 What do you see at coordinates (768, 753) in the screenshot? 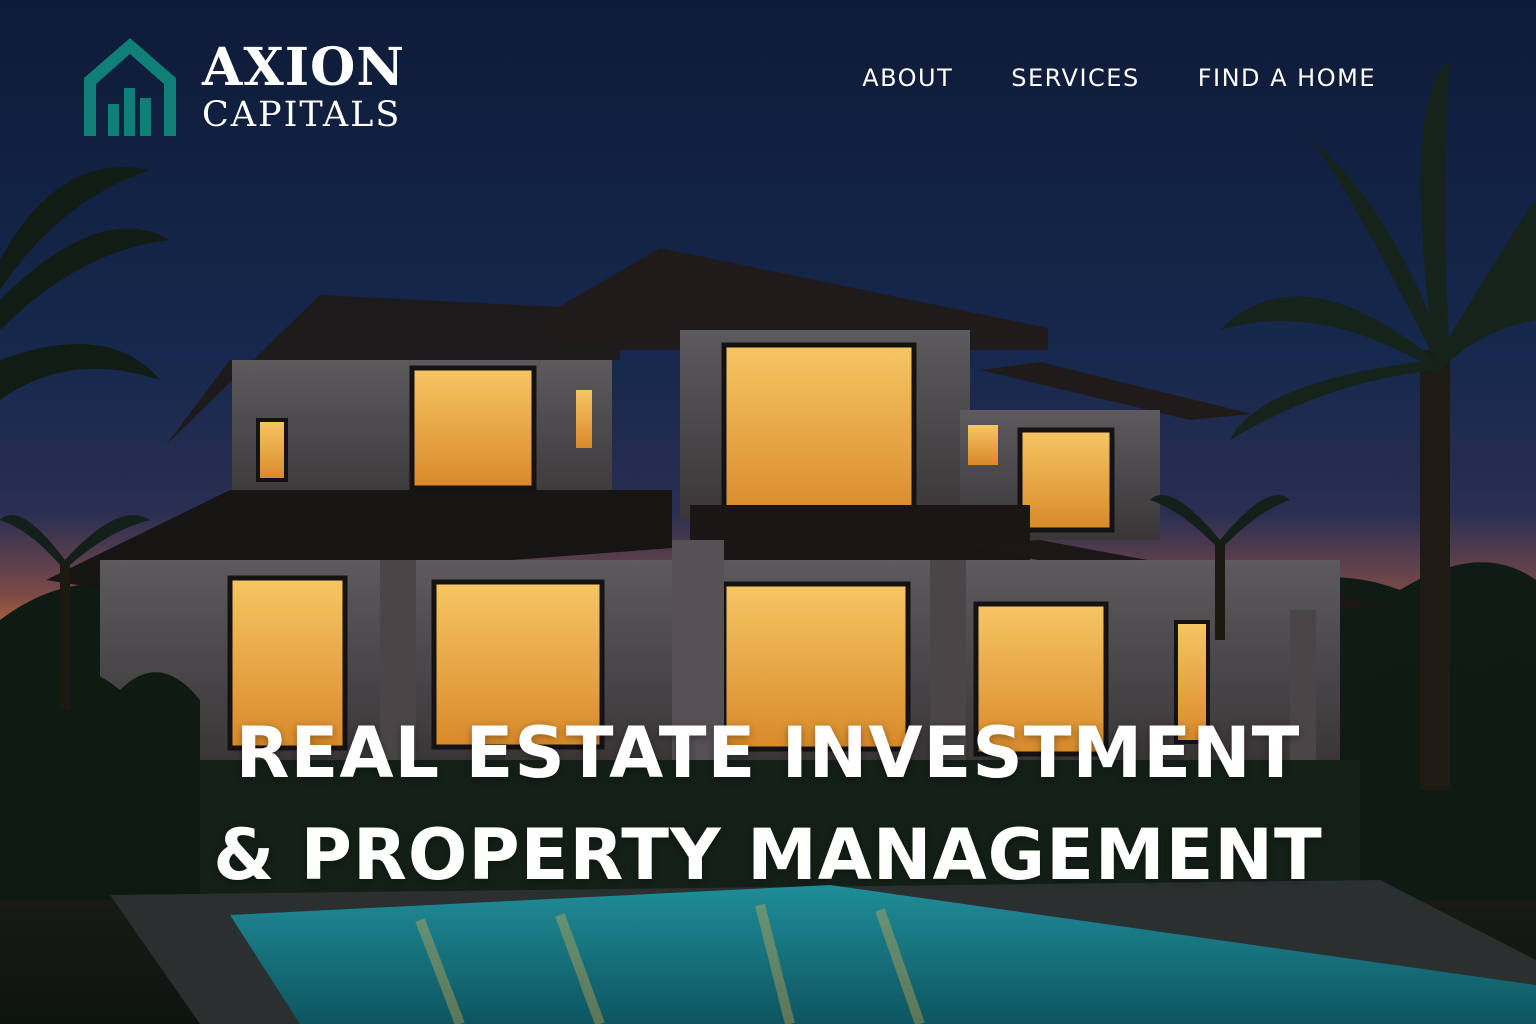
I see `hero-headline-line1: REAL ESTATE INVESTMENT` at bounding box center [768, 753].